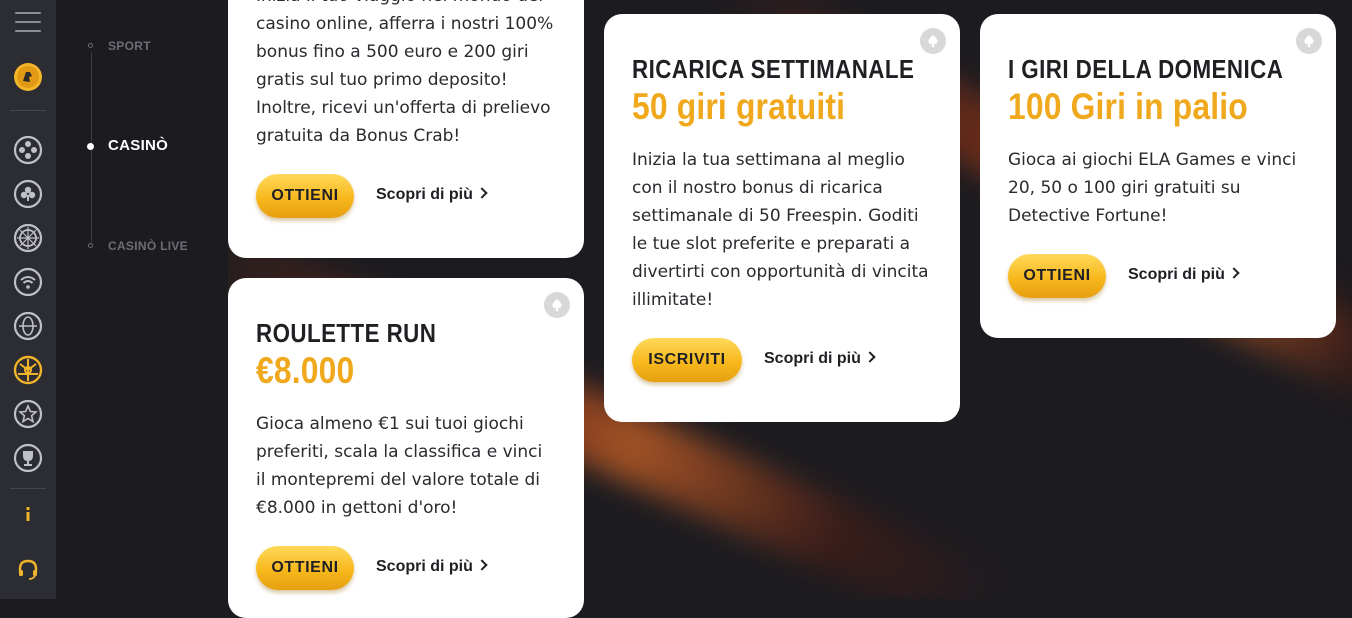  Describe the element at coordinates (28, 238) in the screenshot. I see `roulette-icon` at that location.